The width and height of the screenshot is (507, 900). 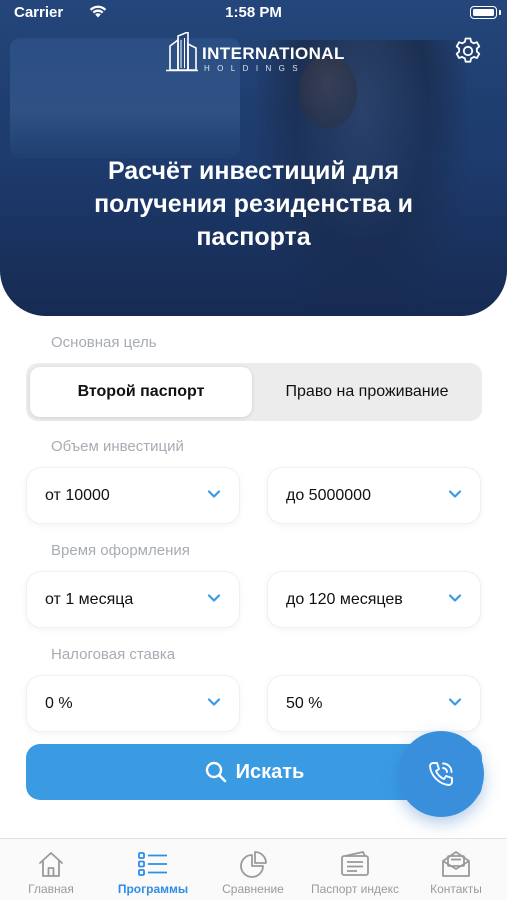 I want to click on tab-home-label: Главная, so click(x=51, y=889).